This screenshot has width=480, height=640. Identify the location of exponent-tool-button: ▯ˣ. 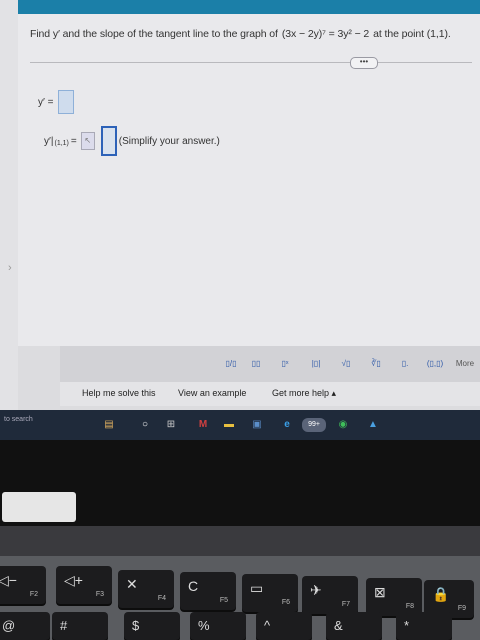
(285, 363).